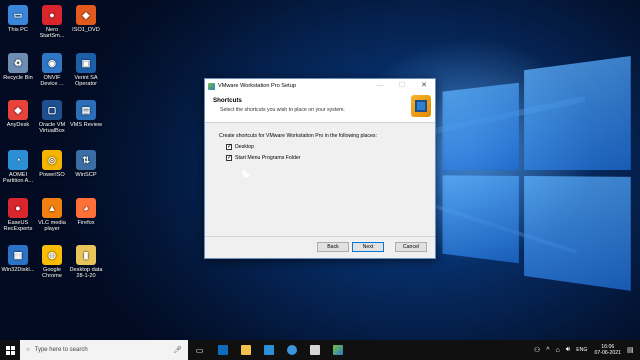 The width and height of the screenshot is (640, 360). What do you see at coordinates (222, 350) in the screenshot?
I see `outlook-icon` at bounding box center [222, 350].